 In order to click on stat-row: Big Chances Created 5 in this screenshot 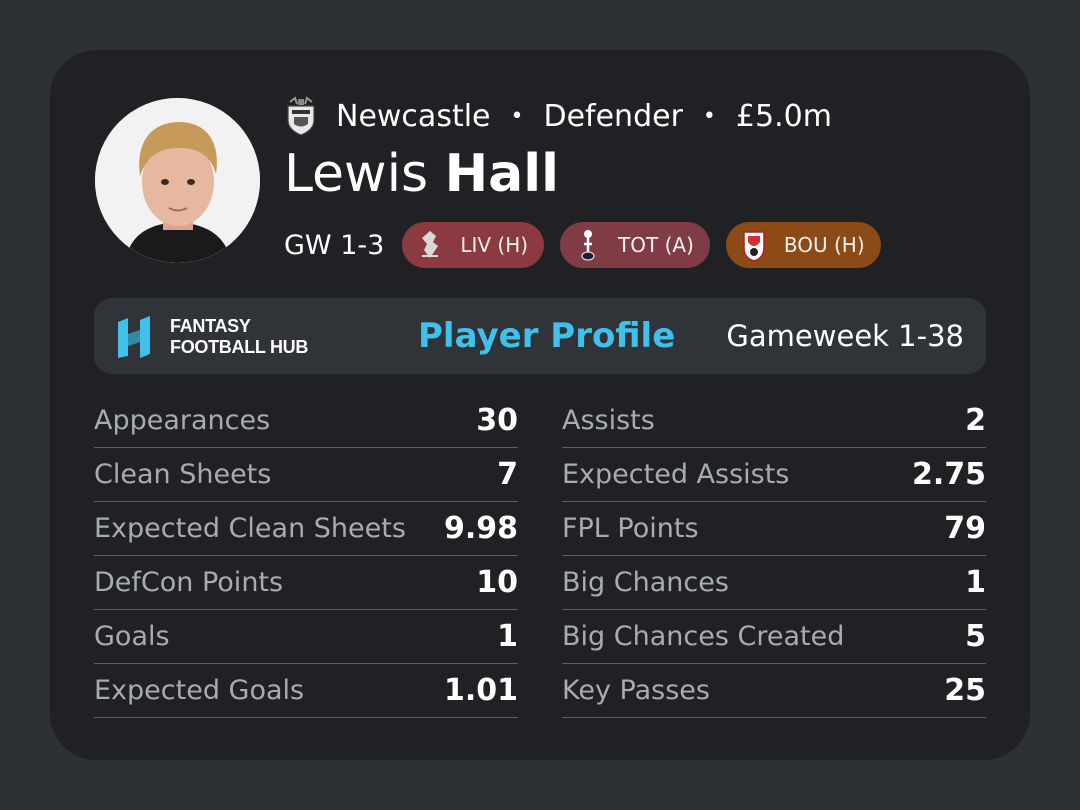, I will do `click(774, 637)`.